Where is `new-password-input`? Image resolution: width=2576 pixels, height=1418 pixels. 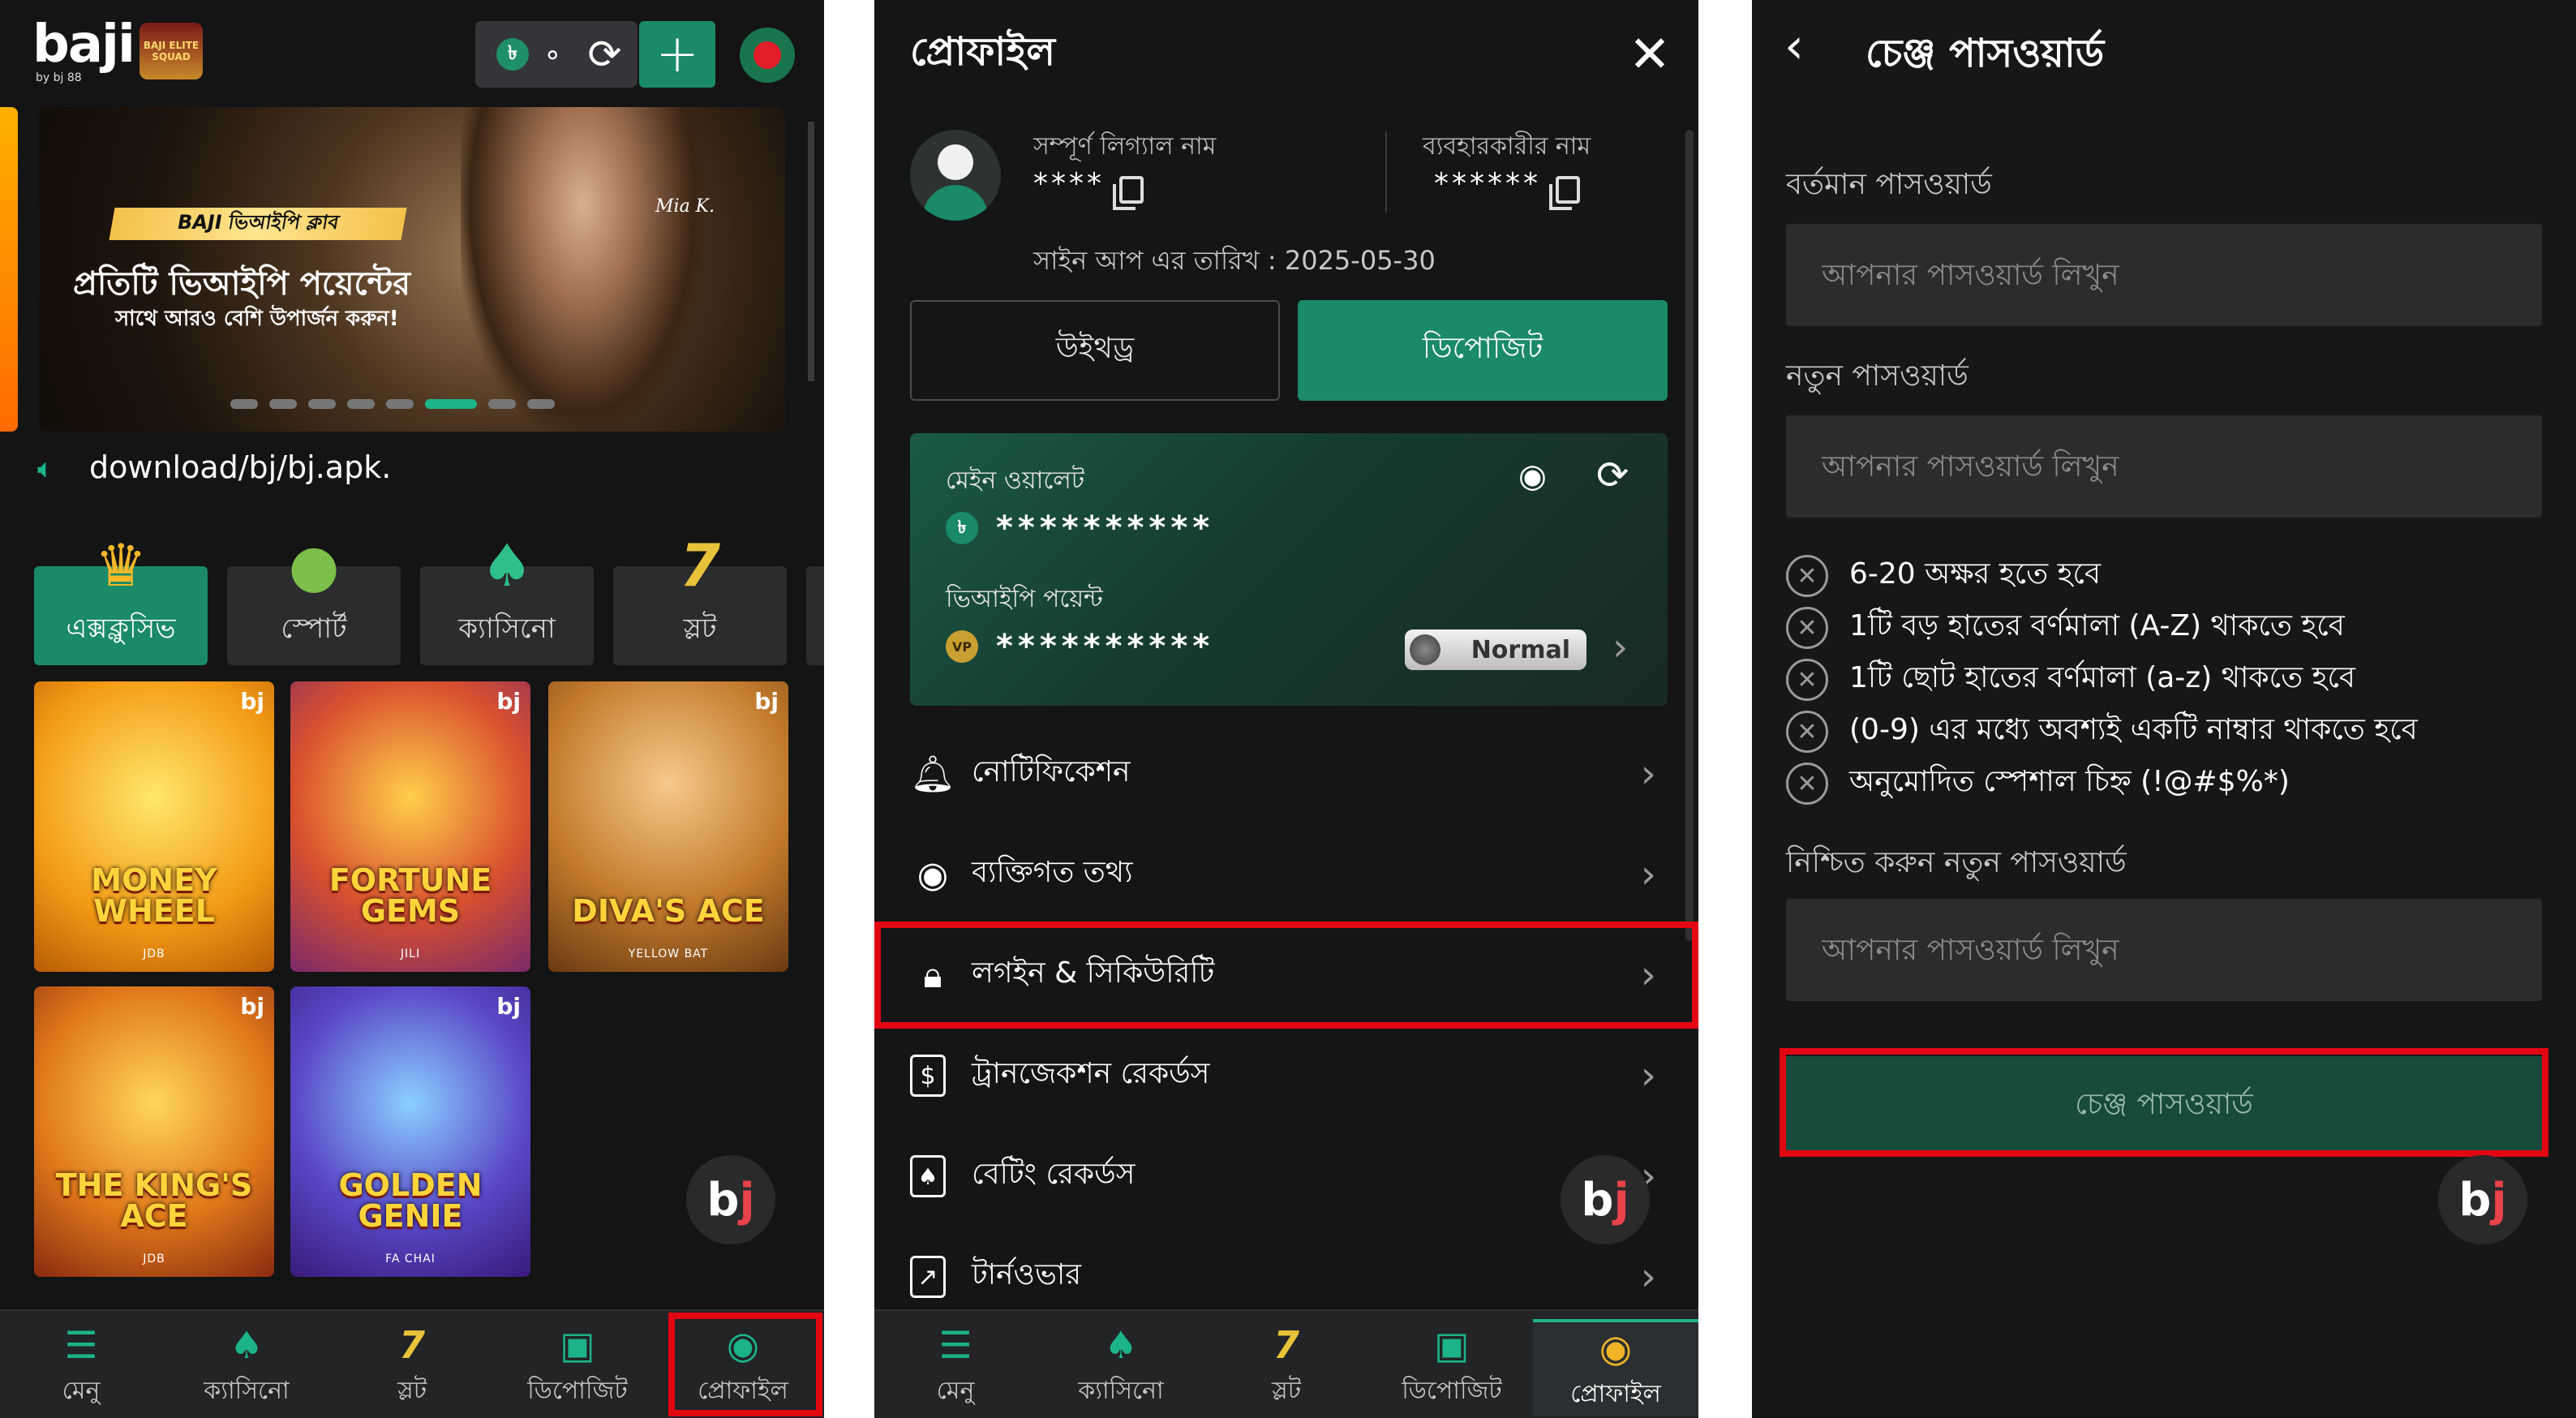
new-password-input is located at coordinates (2164, 466).